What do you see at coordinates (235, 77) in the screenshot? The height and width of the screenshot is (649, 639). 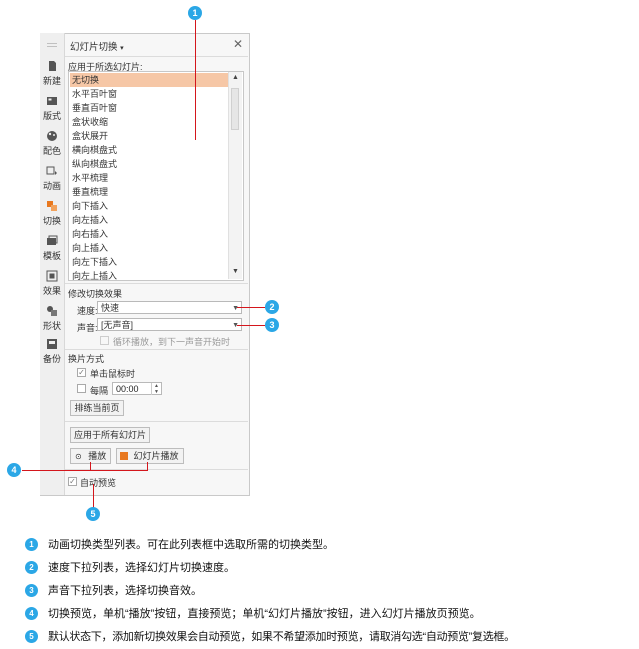 I see `scroll-up-icon: ▲` at bounding box center [235, 77].